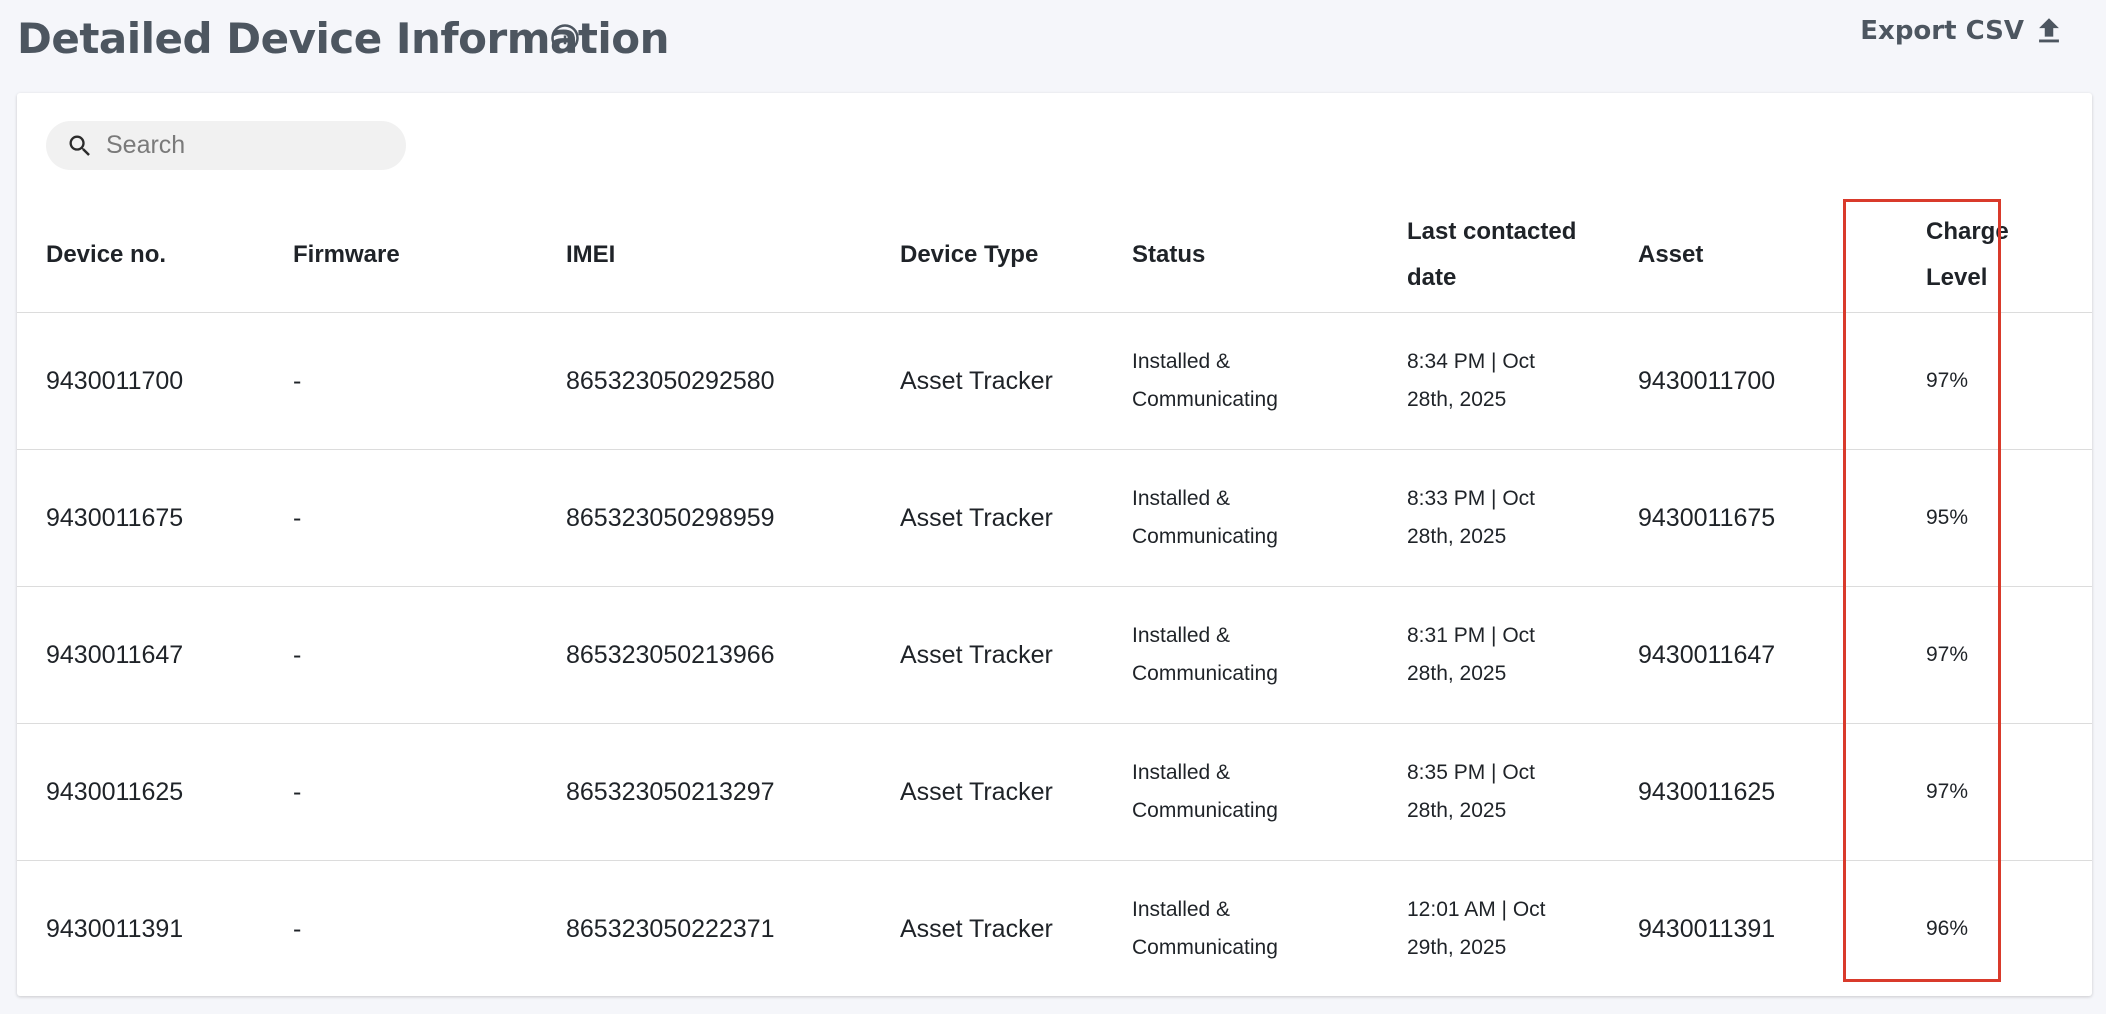  I want to click on cell-last-contacted-text: 8:31 PM | Oct 28th, 2025, so click(1471, 654).